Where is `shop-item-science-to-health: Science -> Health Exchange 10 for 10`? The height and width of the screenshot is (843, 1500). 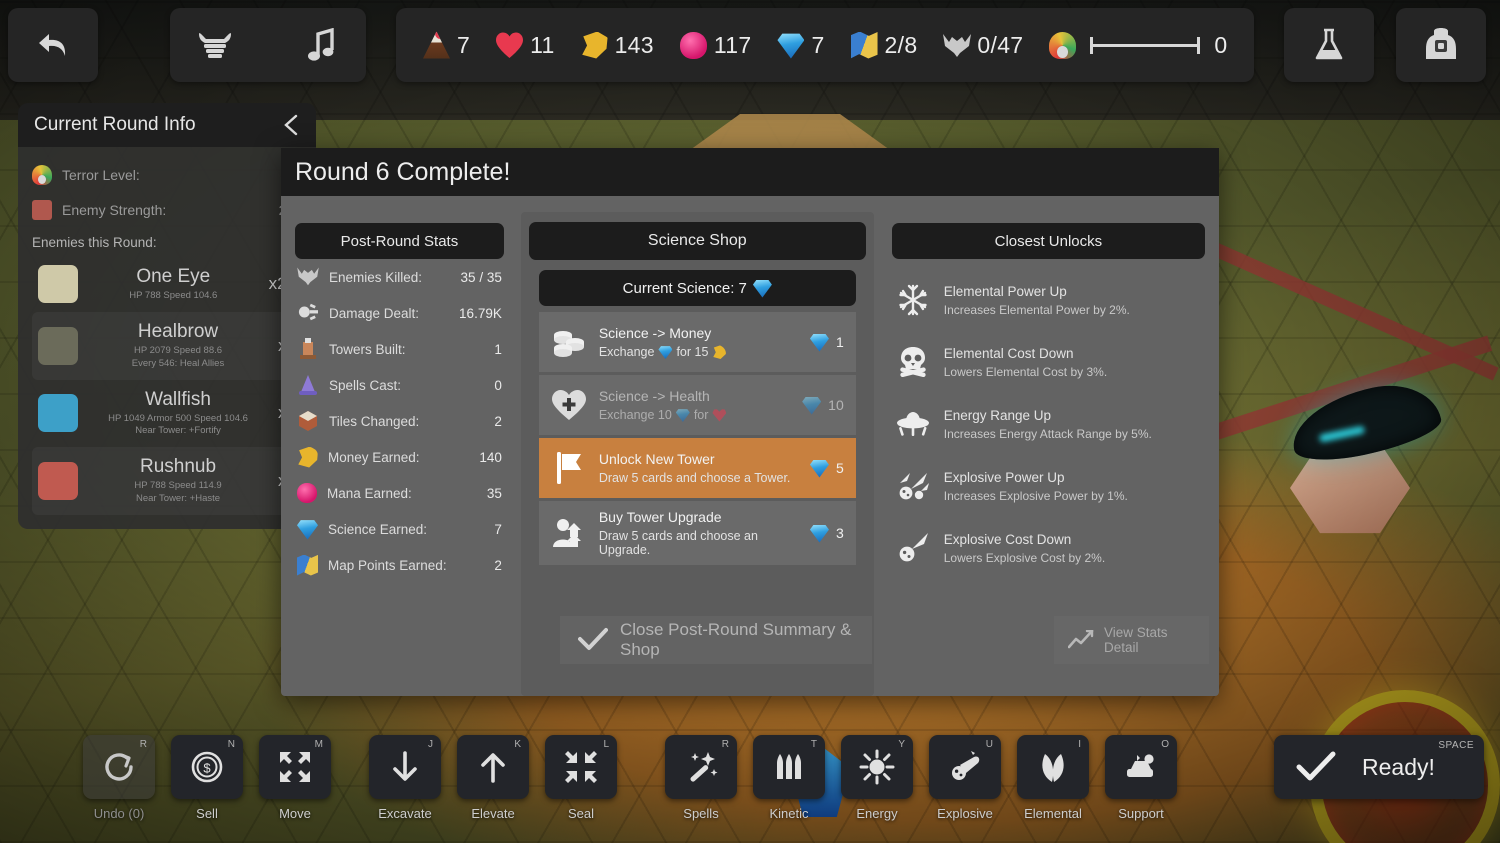 shop-item-science-to-health: Science -> Health Exchange 10 for 10 is located at coordinates (697, 405).